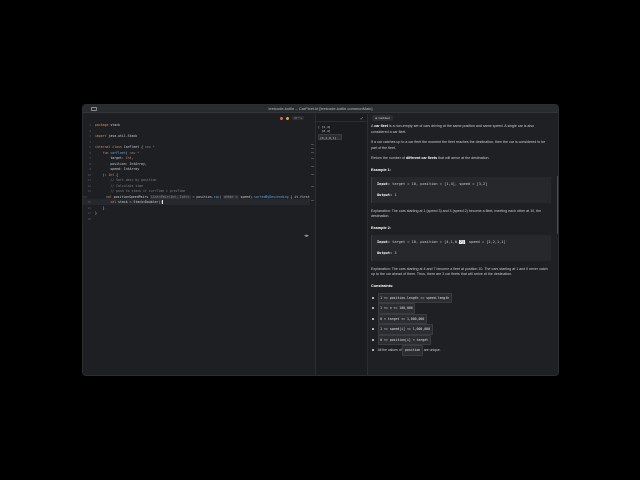 The width and height of the screenshot is (640, 480). Describe the element at coordinates (341, 118) in the screenshot. I see `run-pane-header: ✓` at that location.